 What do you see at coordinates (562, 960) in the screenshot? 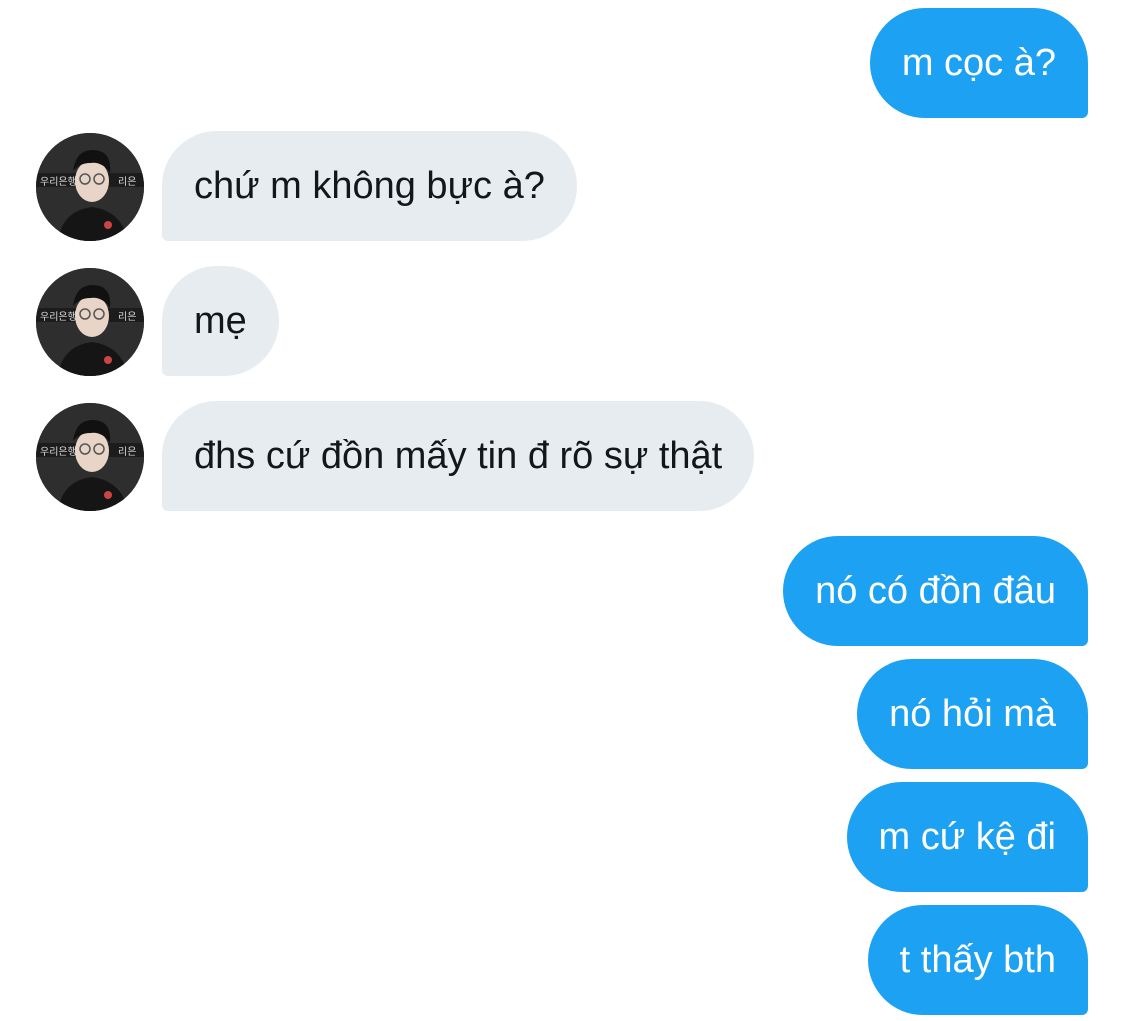
I see `message-row-outgoing: t thấy bth` at bounding box center [562, 960].